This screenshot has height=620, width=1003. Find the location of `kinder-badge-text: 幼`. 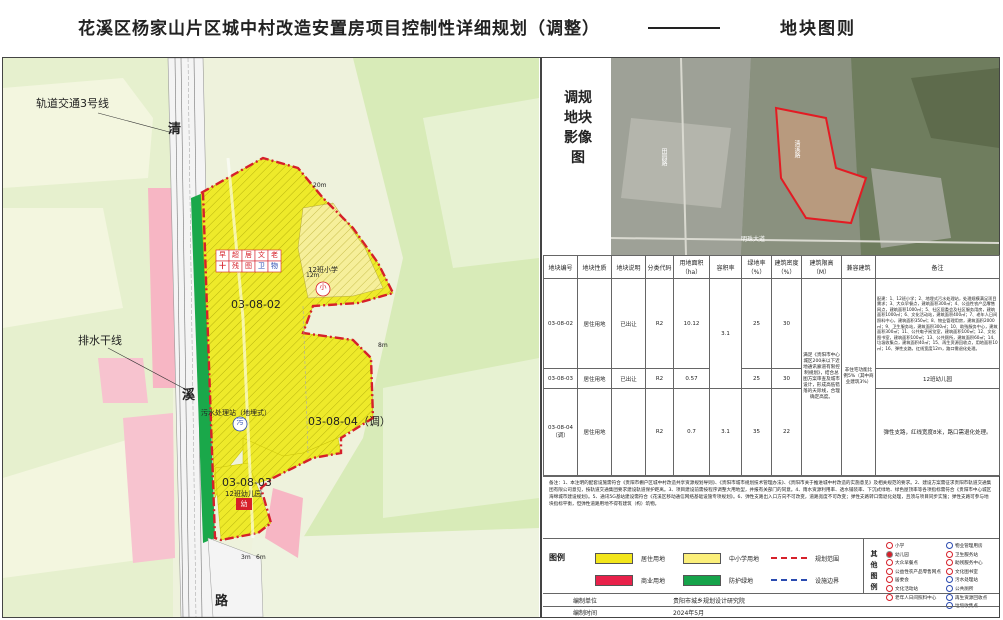

kinder-badge-text: 幼 is located at coordinates (244, 504).